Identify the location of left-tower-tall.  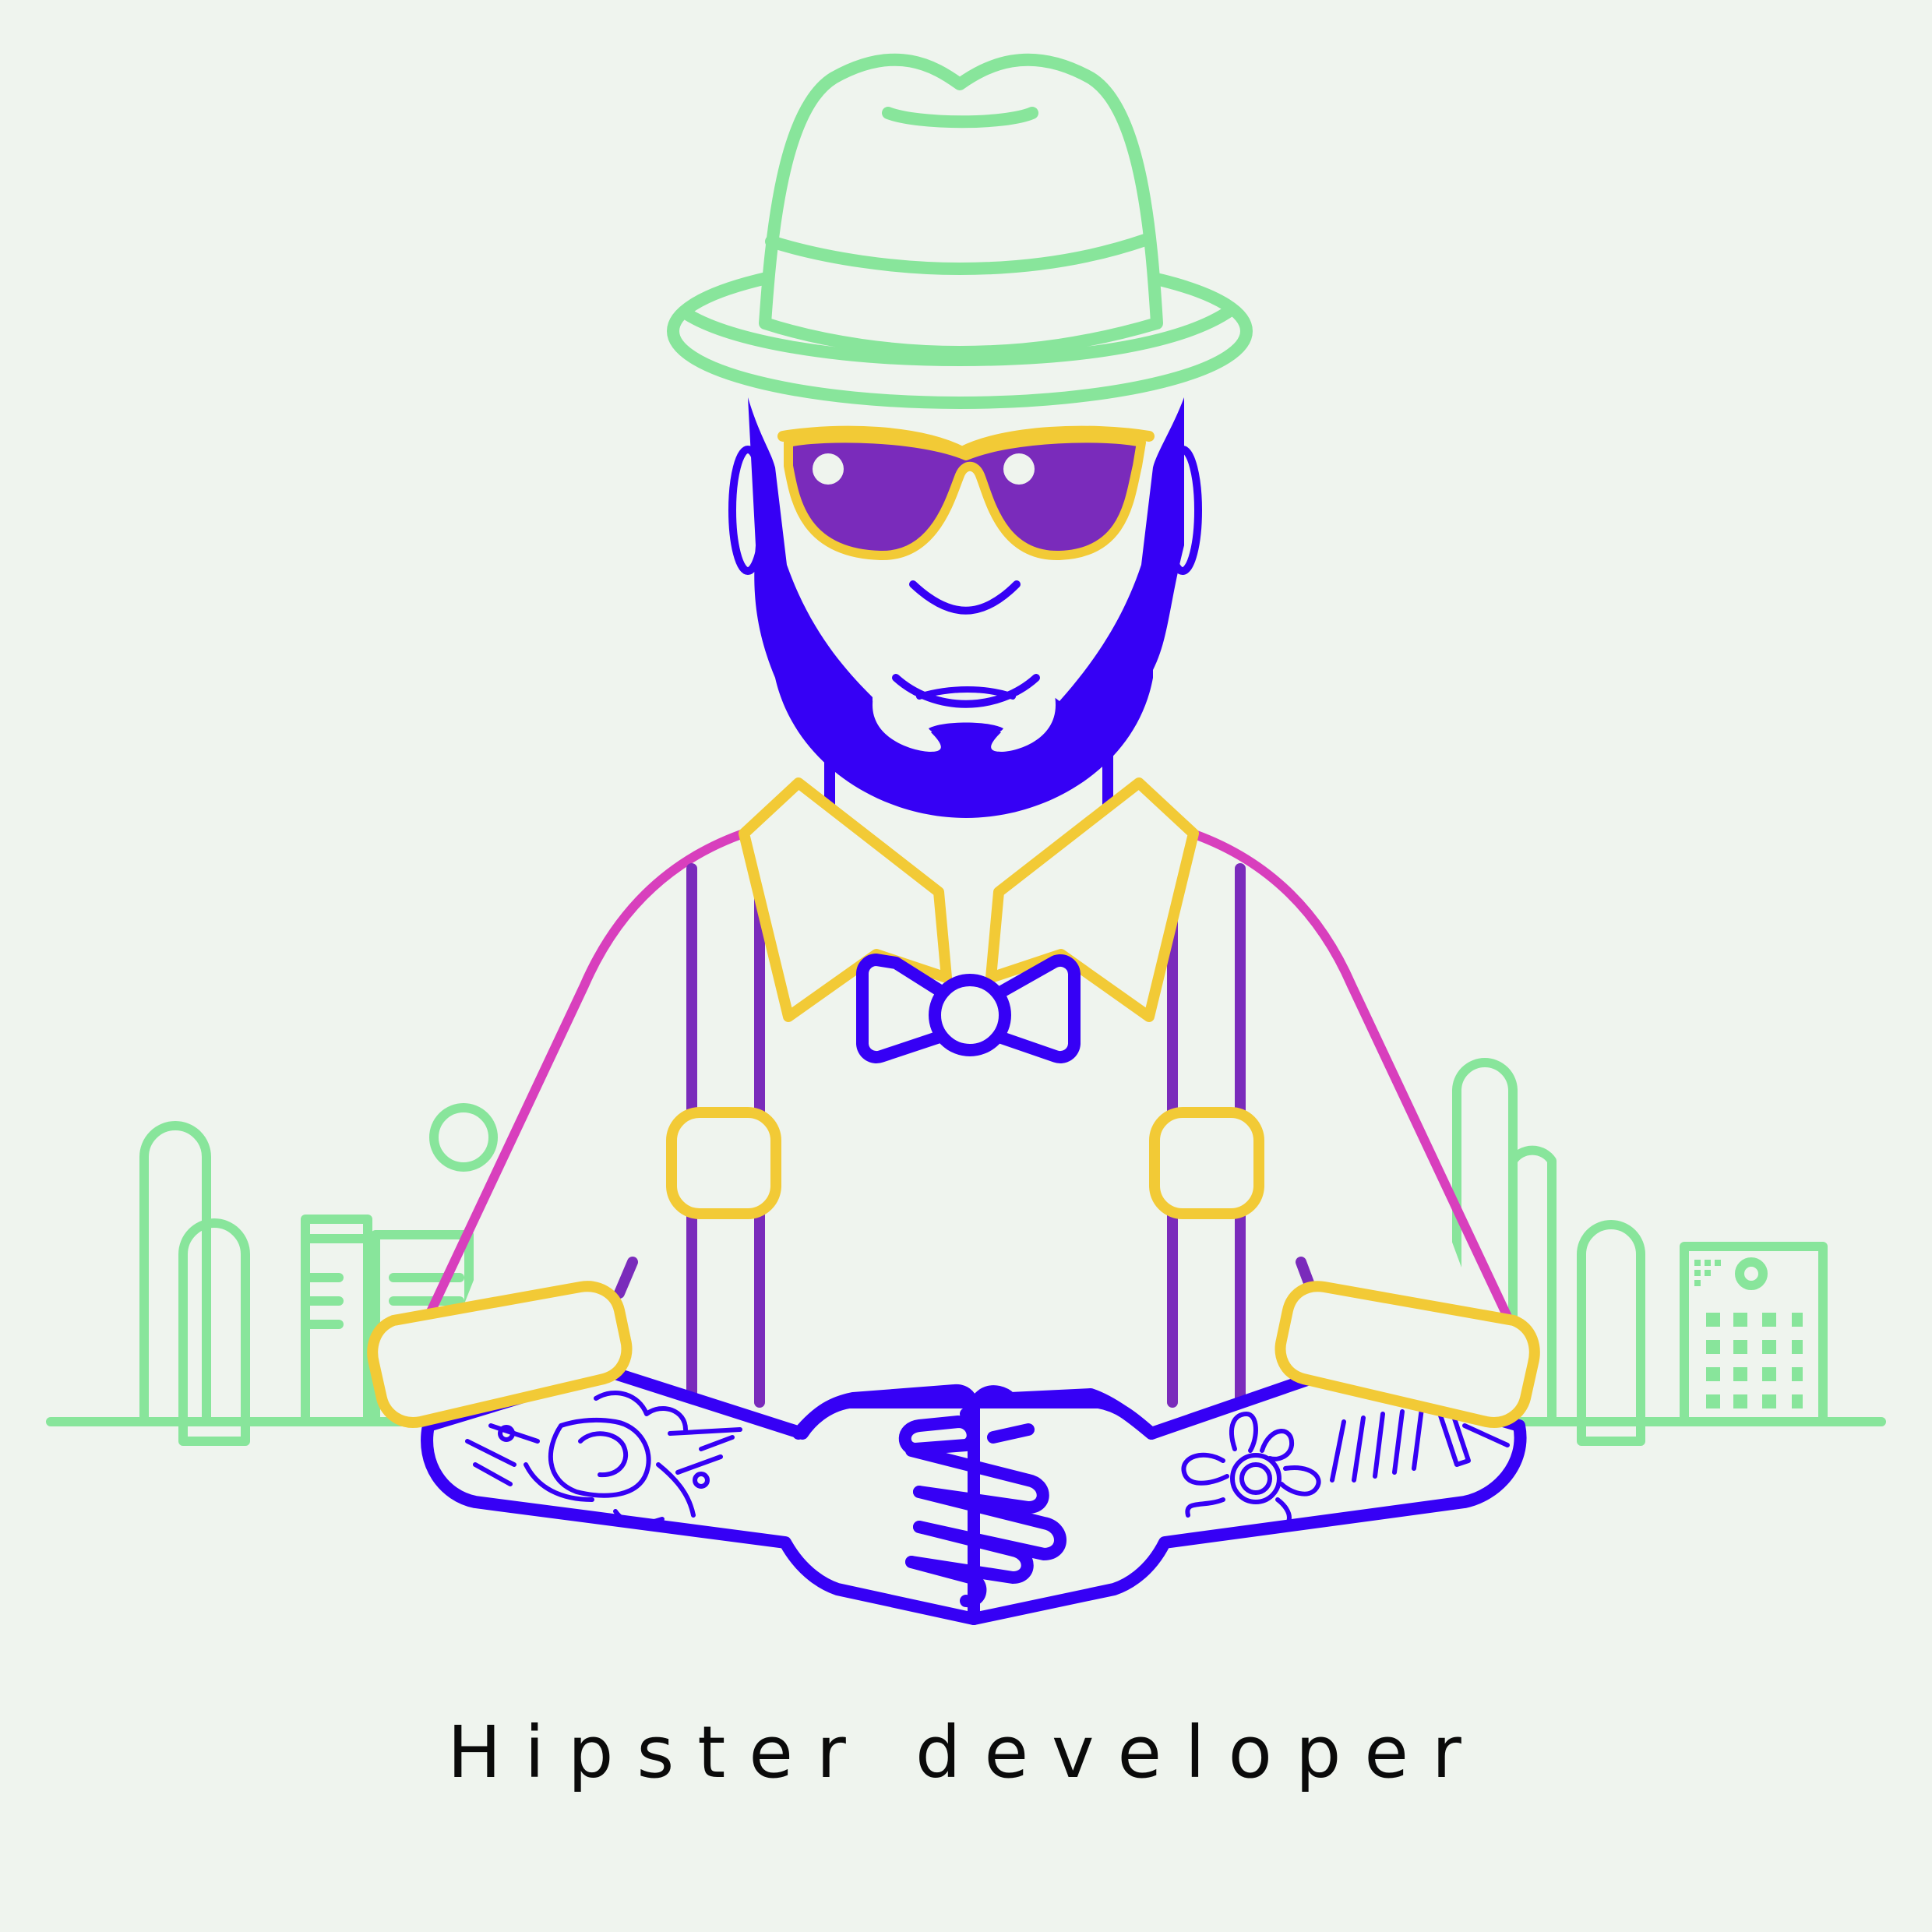
(175, 1273).